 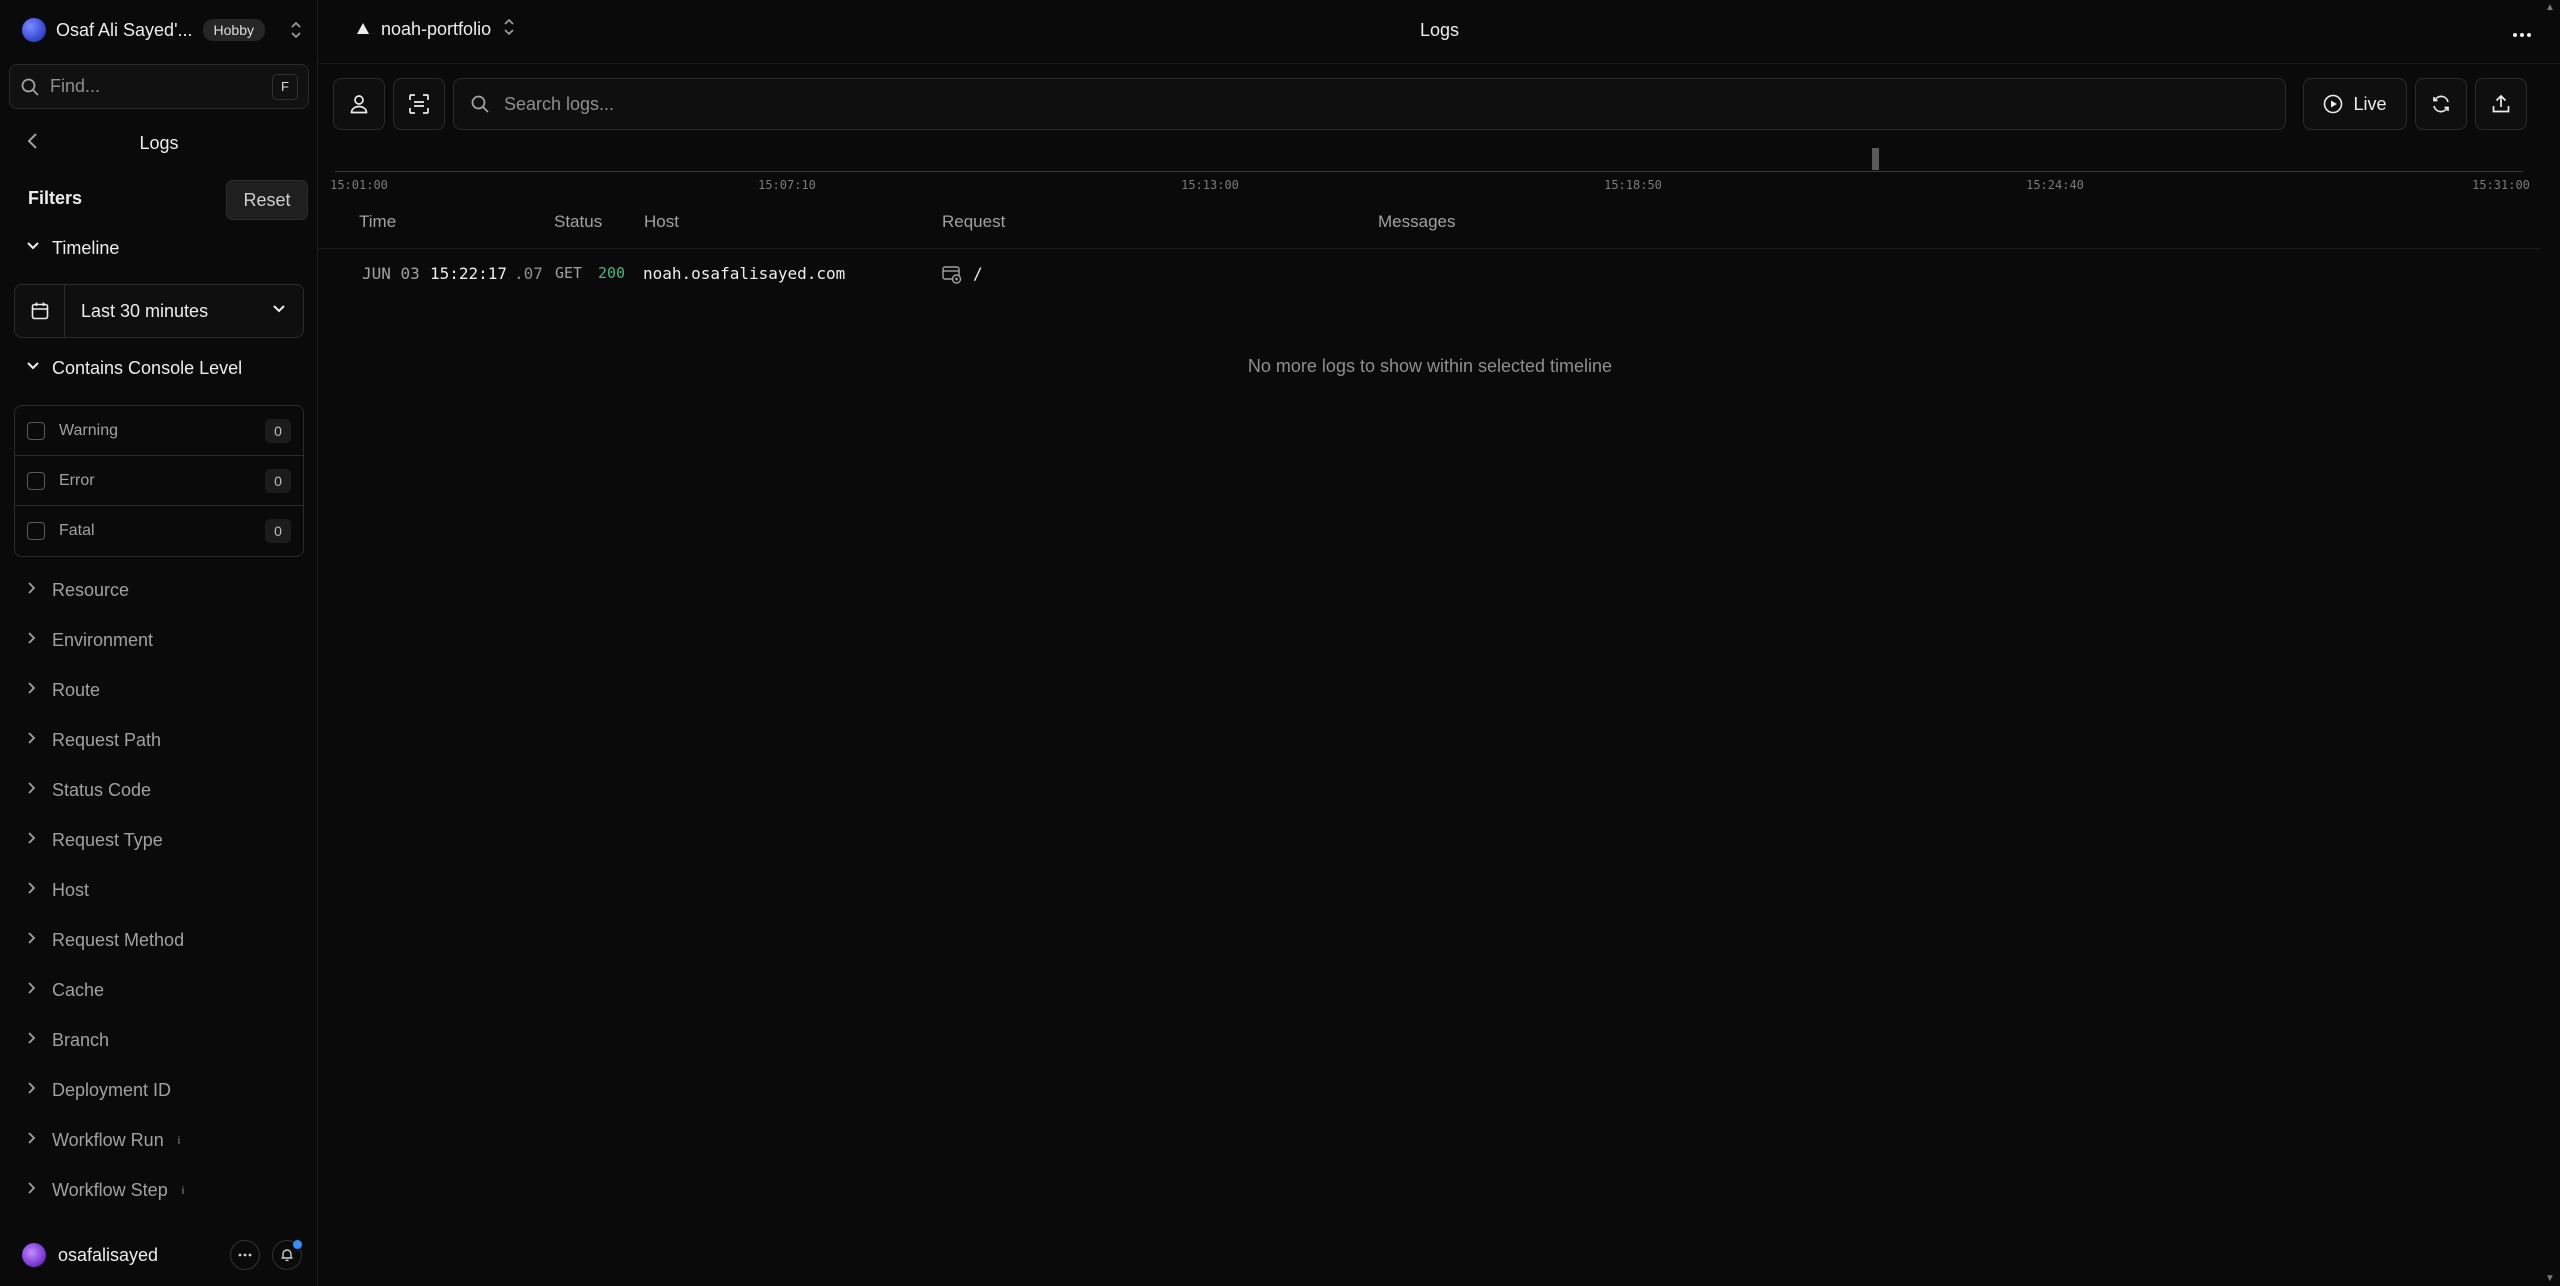 What do you see at coordinates (108, 1140) in the screenshot?
I see `filter-label: Workflow Run` at bounding box center [108, 1140].